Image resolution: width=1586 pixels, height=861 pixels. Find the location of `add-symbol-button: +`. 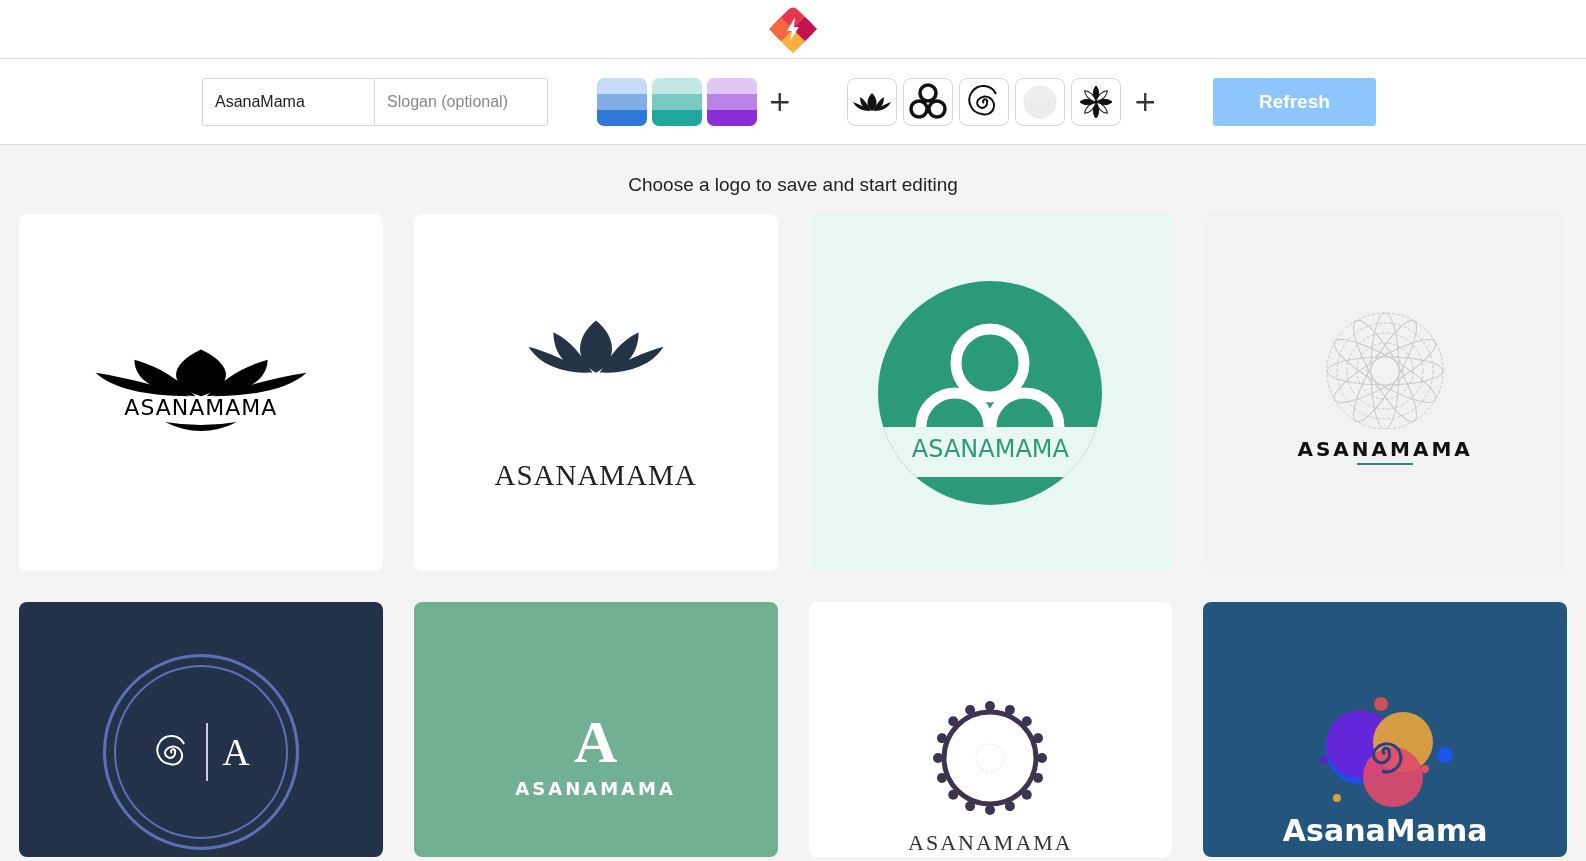

add-symbol-button: + is located at coordinates (1145, 101).